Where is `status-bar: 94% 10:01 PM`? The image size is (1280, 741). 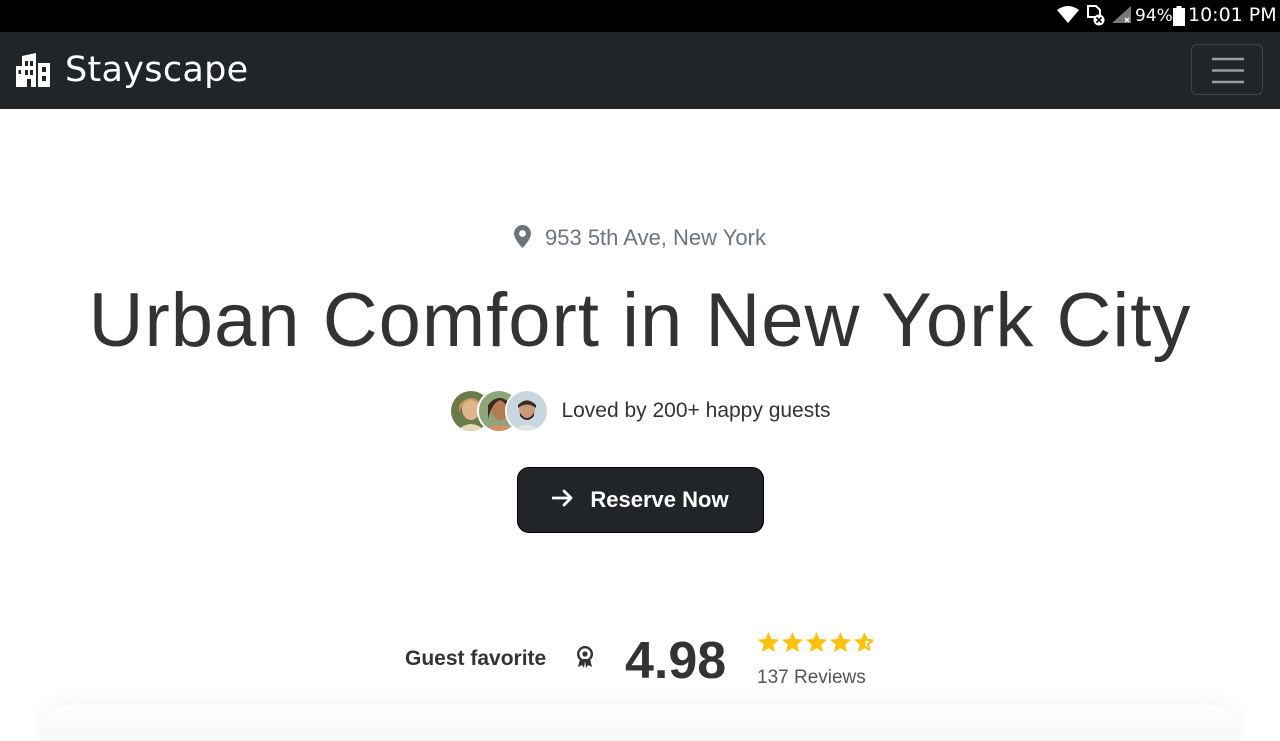
status-bar: 94% 10:01 PM is located at coordinates (640, 16).